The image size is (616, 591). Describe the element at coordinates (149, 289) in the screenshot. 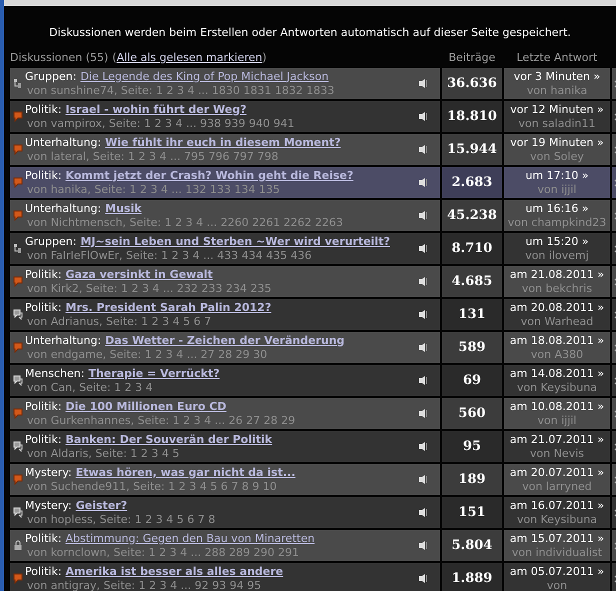

I see `topic-meta: von Kirk2, Seite: 1 2 3 4 ... 232 233 234 235` at that location.